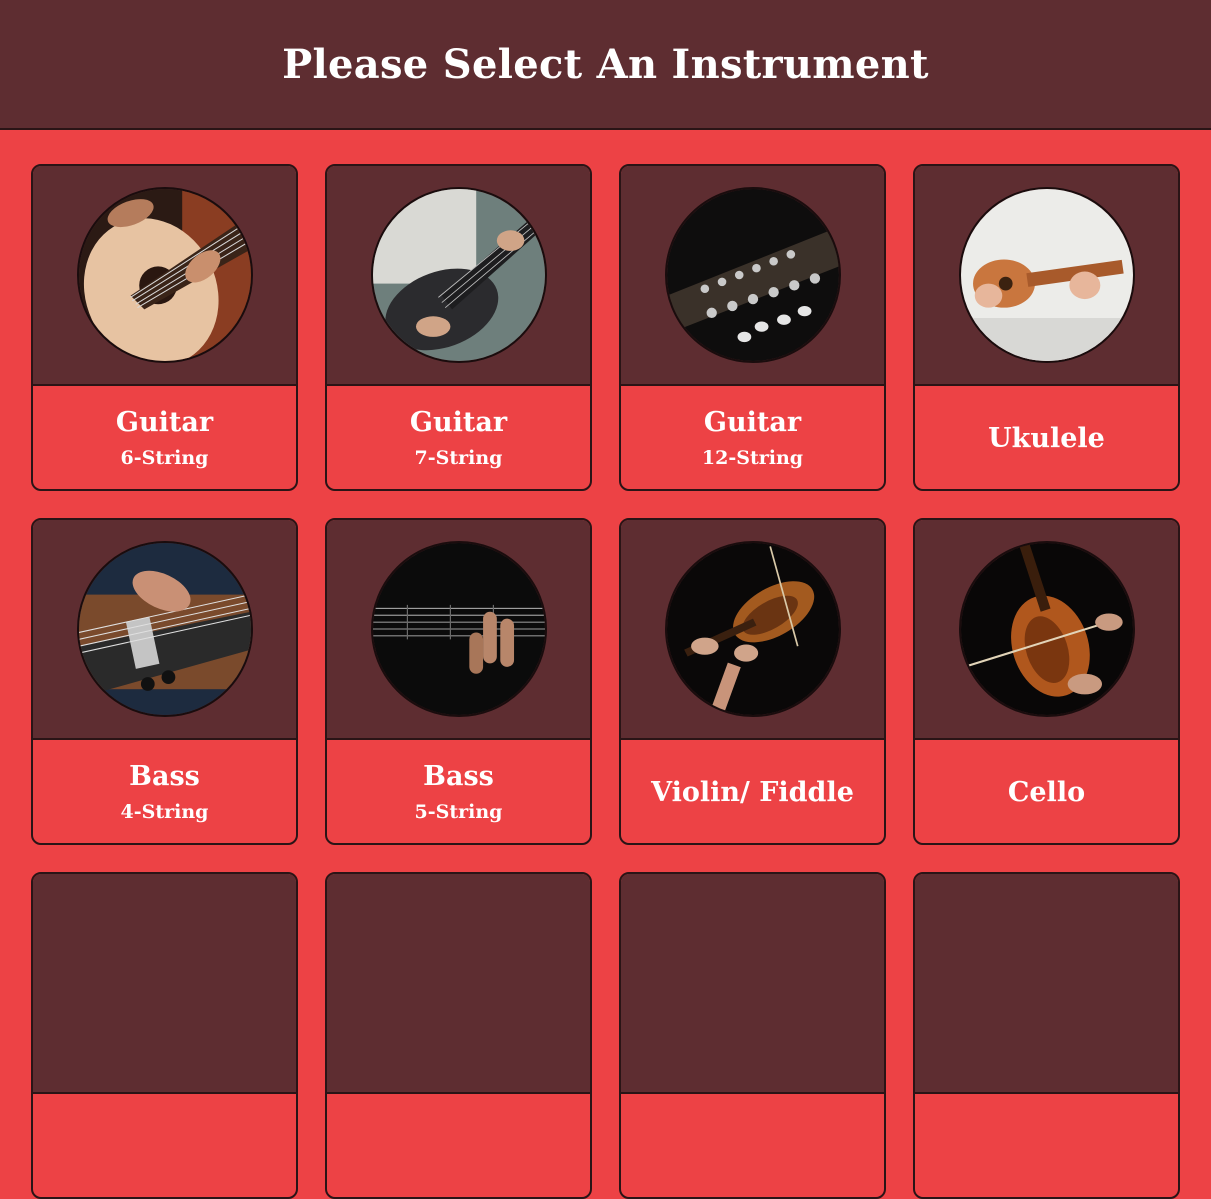 The image size is (1211, 1199). I want to click on instrument-card-violin-fiddle: Violin/ Fiddle, so click(752, 681).